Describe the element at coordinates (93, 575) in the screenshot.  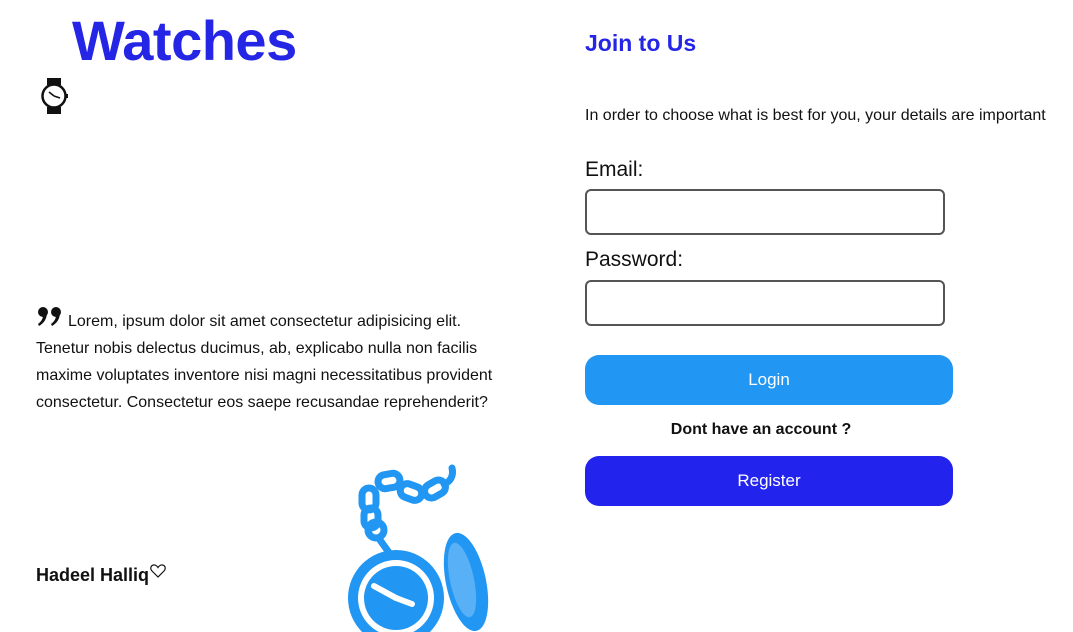
I see `author-name: Hadeel Halliq` at that location.